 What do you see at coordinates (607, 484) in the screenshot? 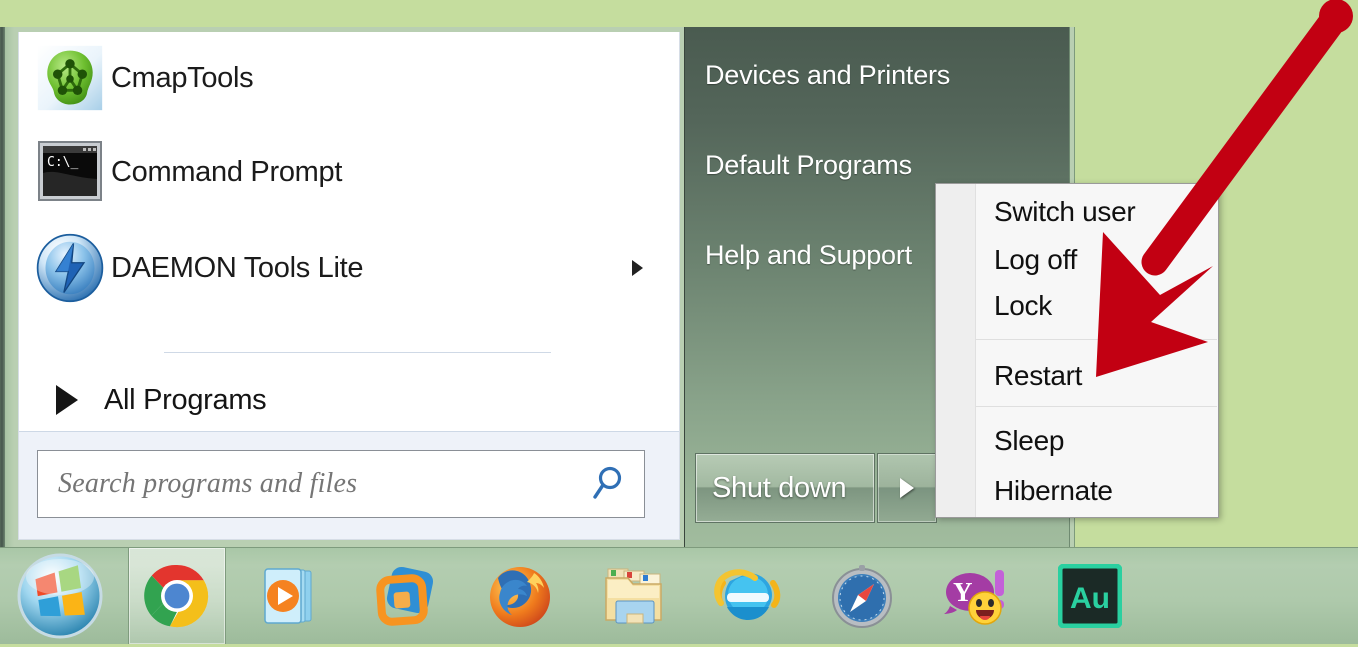
I see `search-icon` at bounding box center [607, 484].